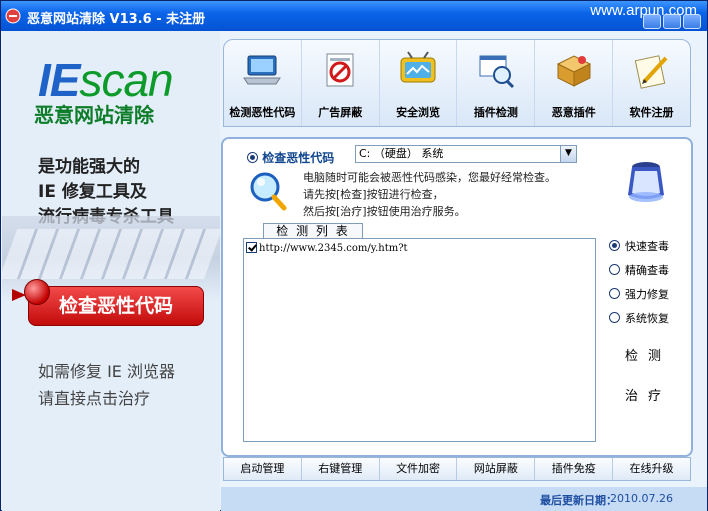 The height and width of the screenshot is (511, 708). I want to click on option-system-restore: 系统恢复, so click(639, 319).